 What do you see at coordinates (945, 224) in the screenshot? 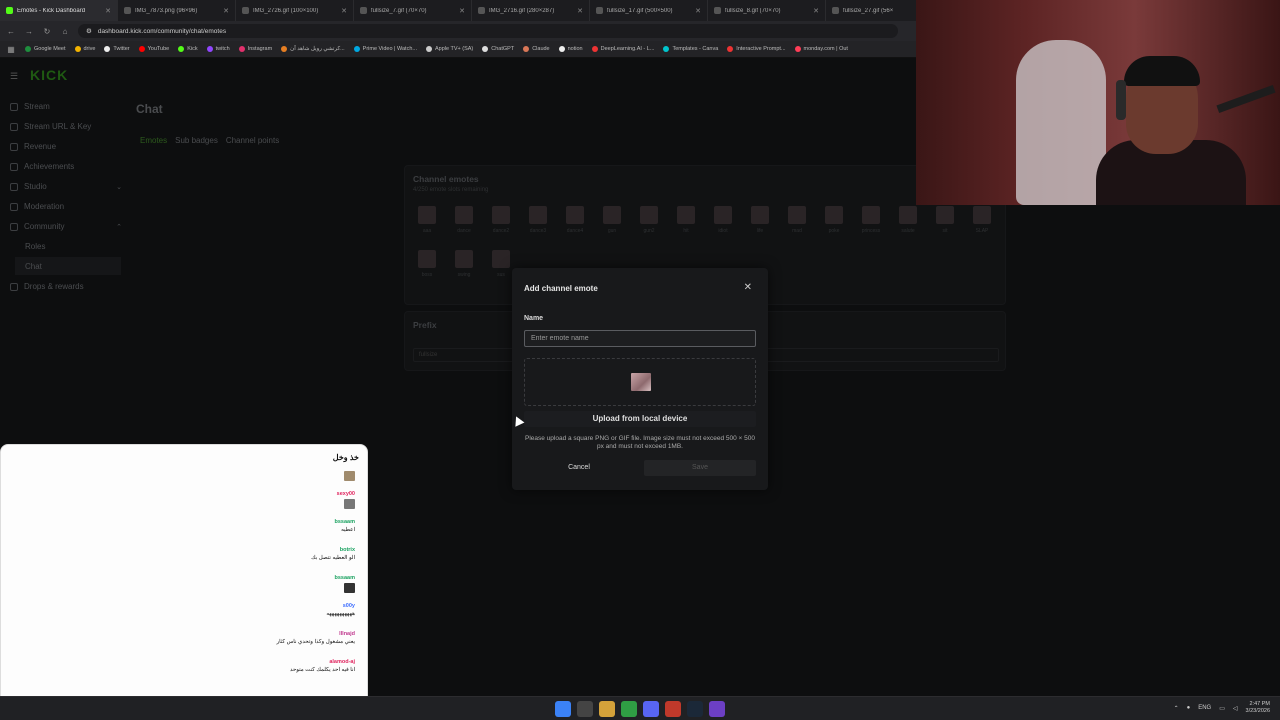
I see `emote-item: sit` at bounding box center [945, 224].